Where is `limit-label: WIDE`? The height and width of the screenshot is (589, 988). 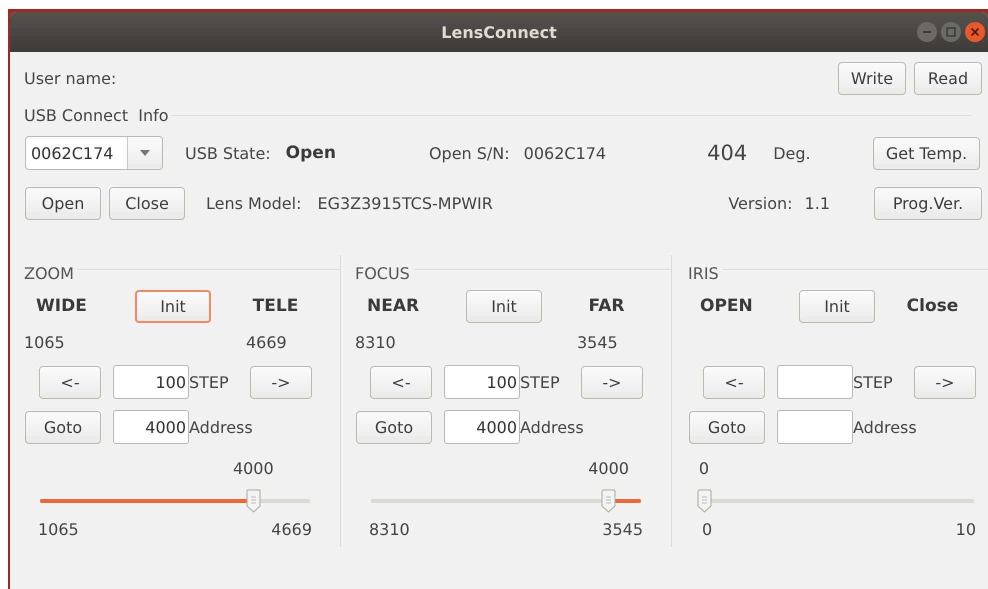
limit-label: WIDE is located at coordinates (61, 306).